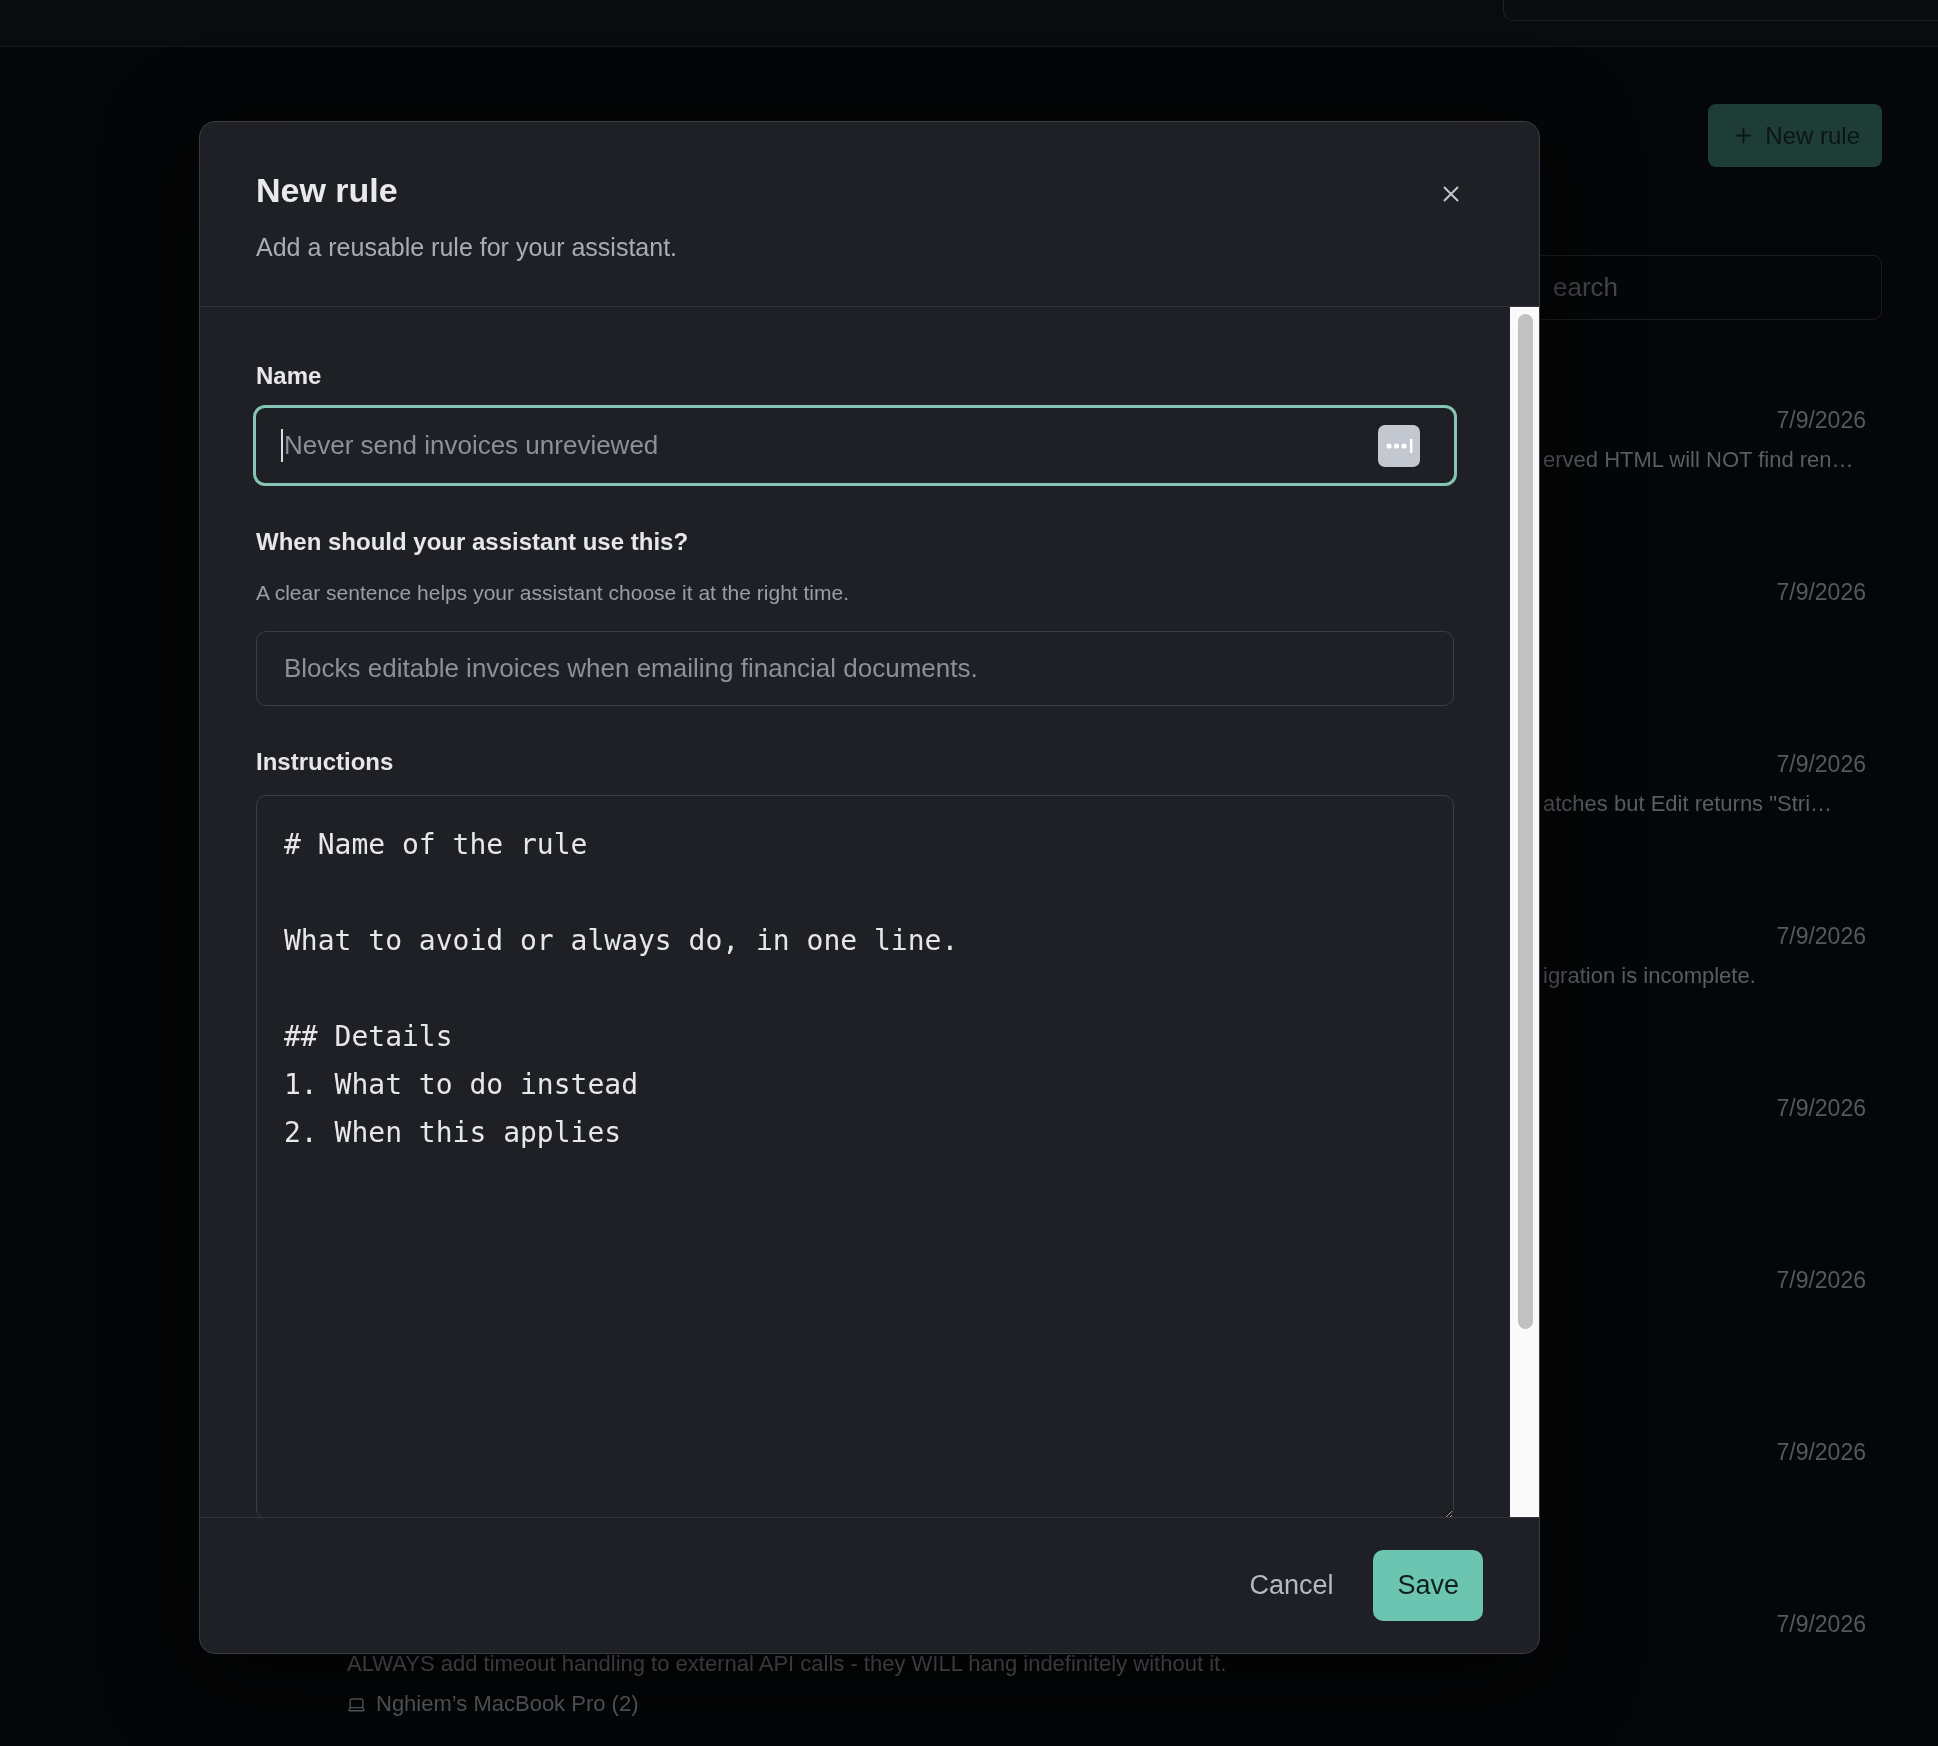  Describe the element at coordinates (282, 445) in the screenshot. I see `text-cursor-icon` at that location.